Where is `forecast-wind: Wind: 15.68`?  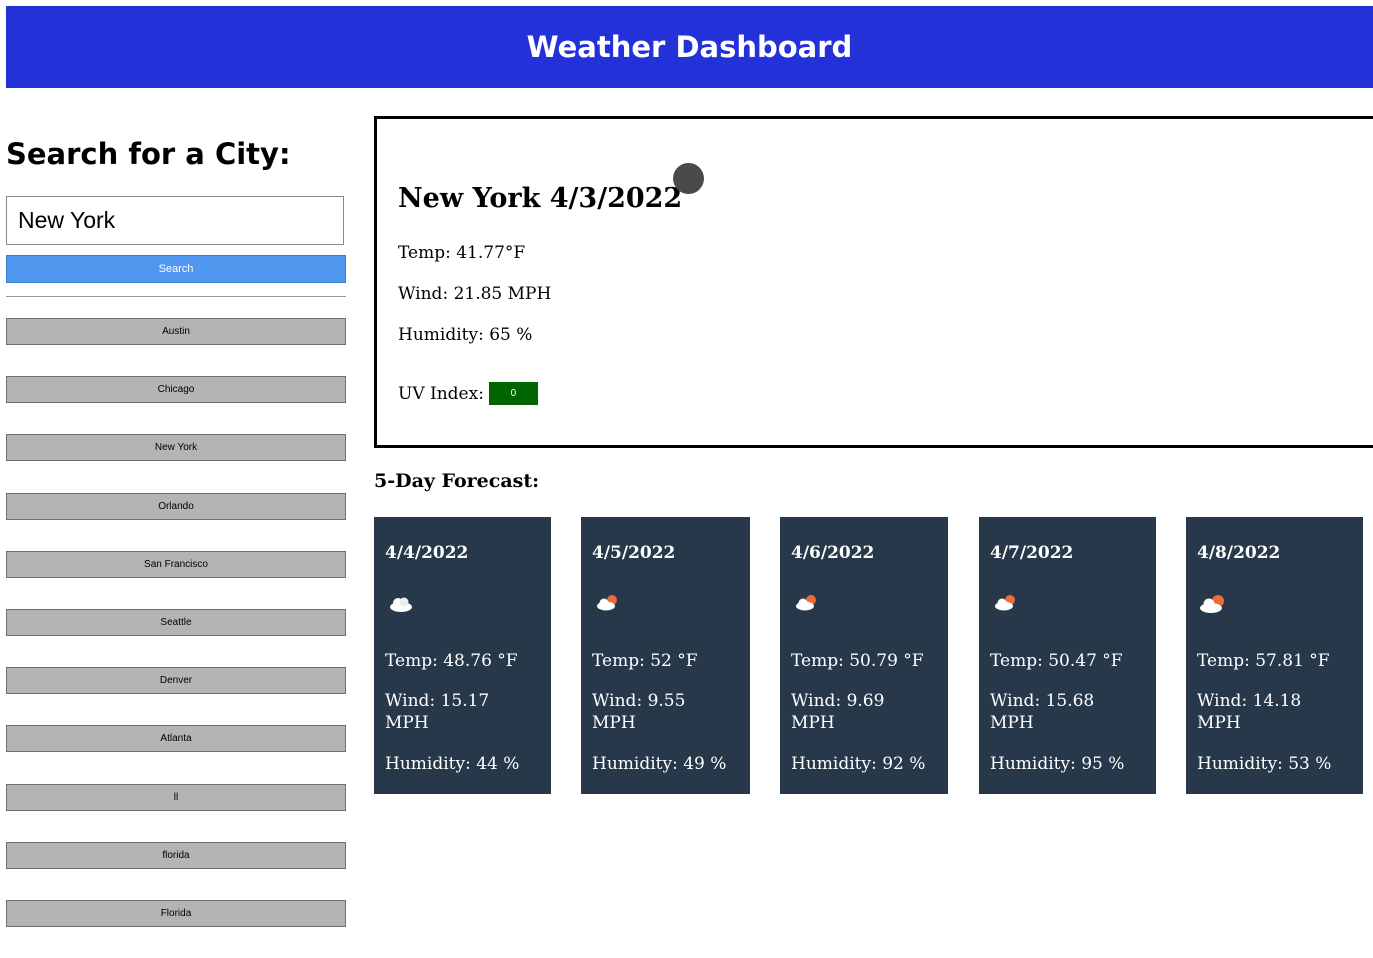 forecast-wind: Wind: 15.68 is located at coordinates (1042, 701).